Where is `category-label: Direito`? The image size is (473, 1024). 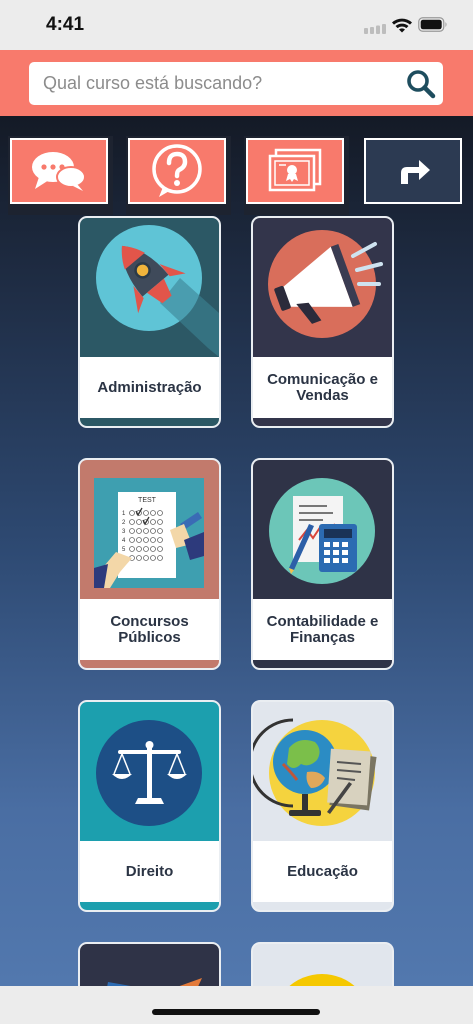 category-label: Direito is located at coordinates (149, 871).